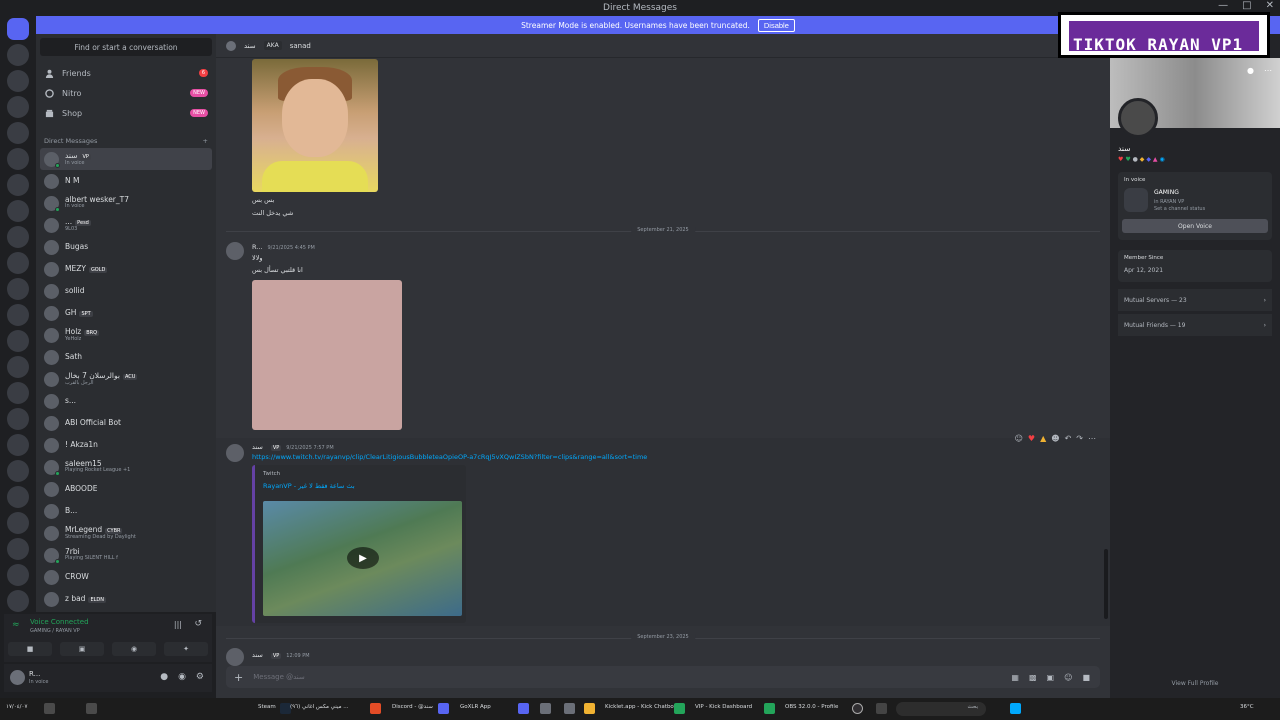  I want to click on recipient-avatar, so click(231, 45).